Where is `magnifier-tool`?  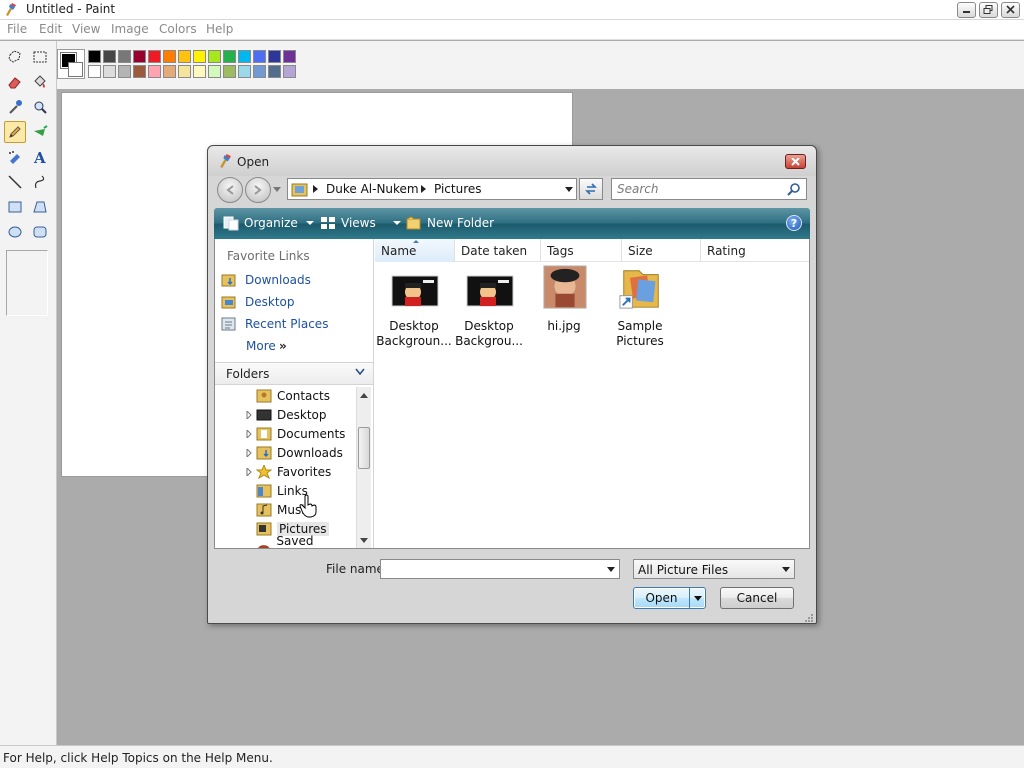
magnifier-tool is located at coordinates (40, 107).